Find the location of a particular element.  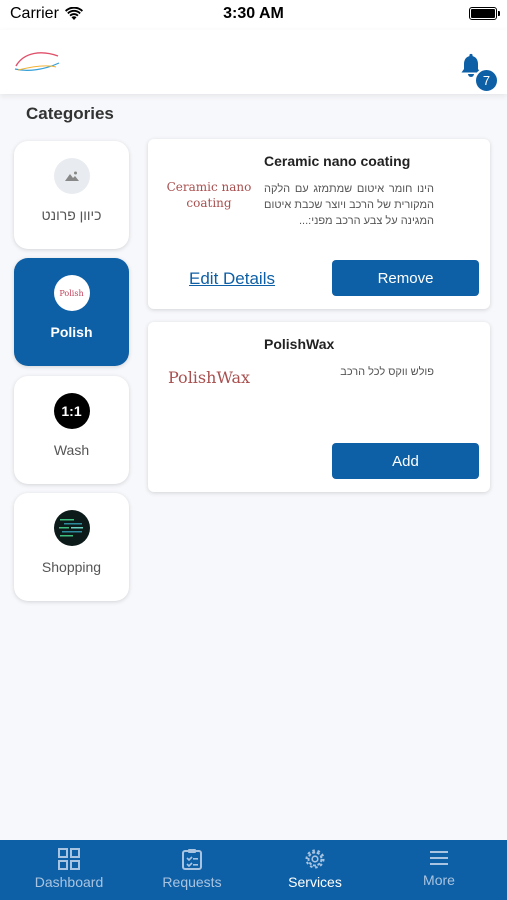

tab-requests: Requests is located at coordinates (192, 870).